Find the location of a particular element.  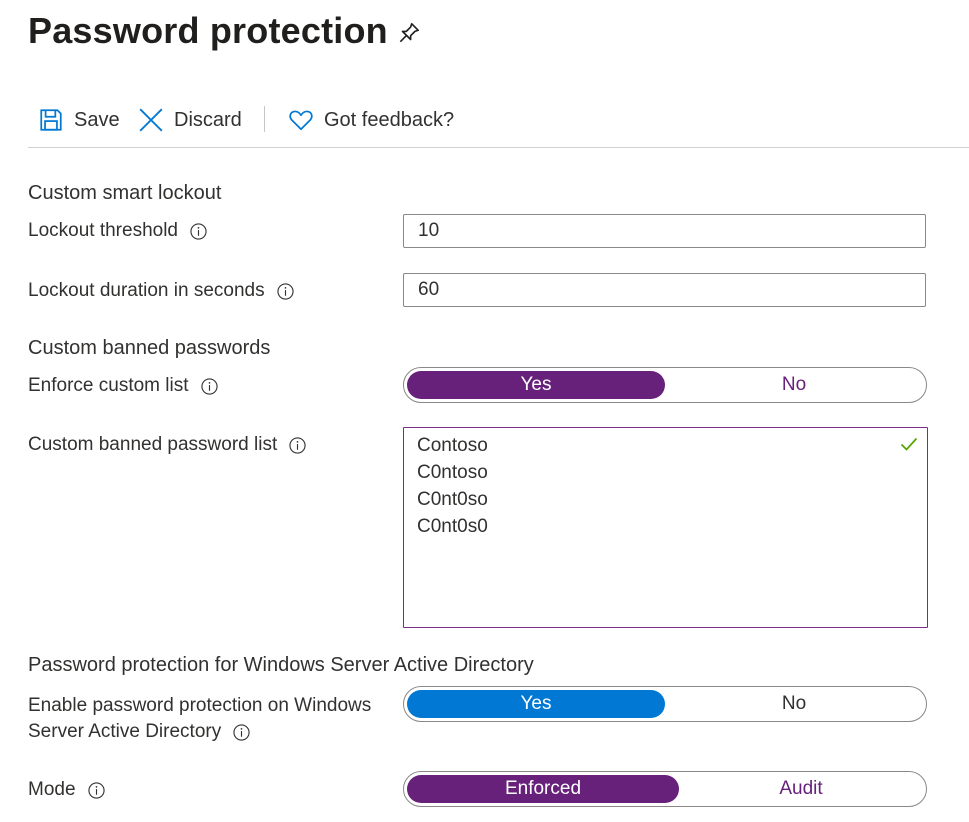

toolbar-underline is located at coordinates (498, 147).